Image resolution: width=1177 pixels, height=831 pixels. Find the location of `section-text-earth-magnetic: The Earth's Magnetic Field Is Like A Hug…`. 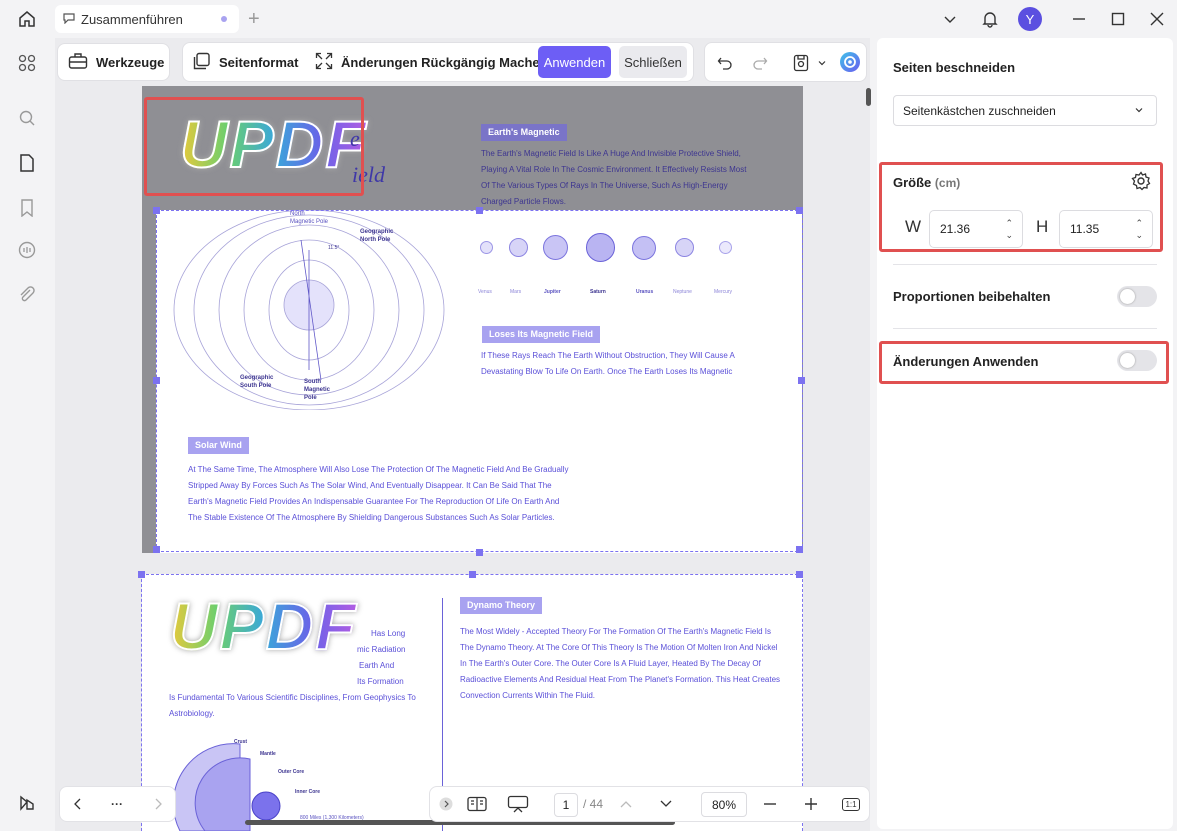

section-text-earth-magnetic: The Earth's Magnetic Field Is Like A Hug… is located at coordinates (614, 177).